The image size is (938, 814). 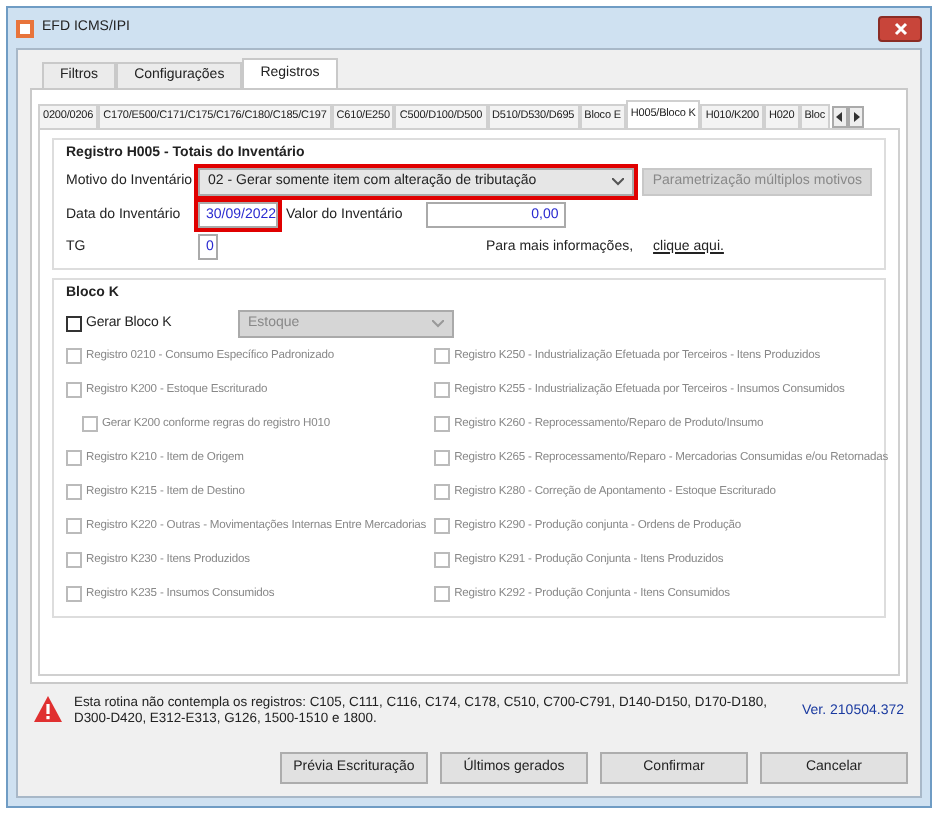 I want to click on warning-icon, so click(x=48, y=708).